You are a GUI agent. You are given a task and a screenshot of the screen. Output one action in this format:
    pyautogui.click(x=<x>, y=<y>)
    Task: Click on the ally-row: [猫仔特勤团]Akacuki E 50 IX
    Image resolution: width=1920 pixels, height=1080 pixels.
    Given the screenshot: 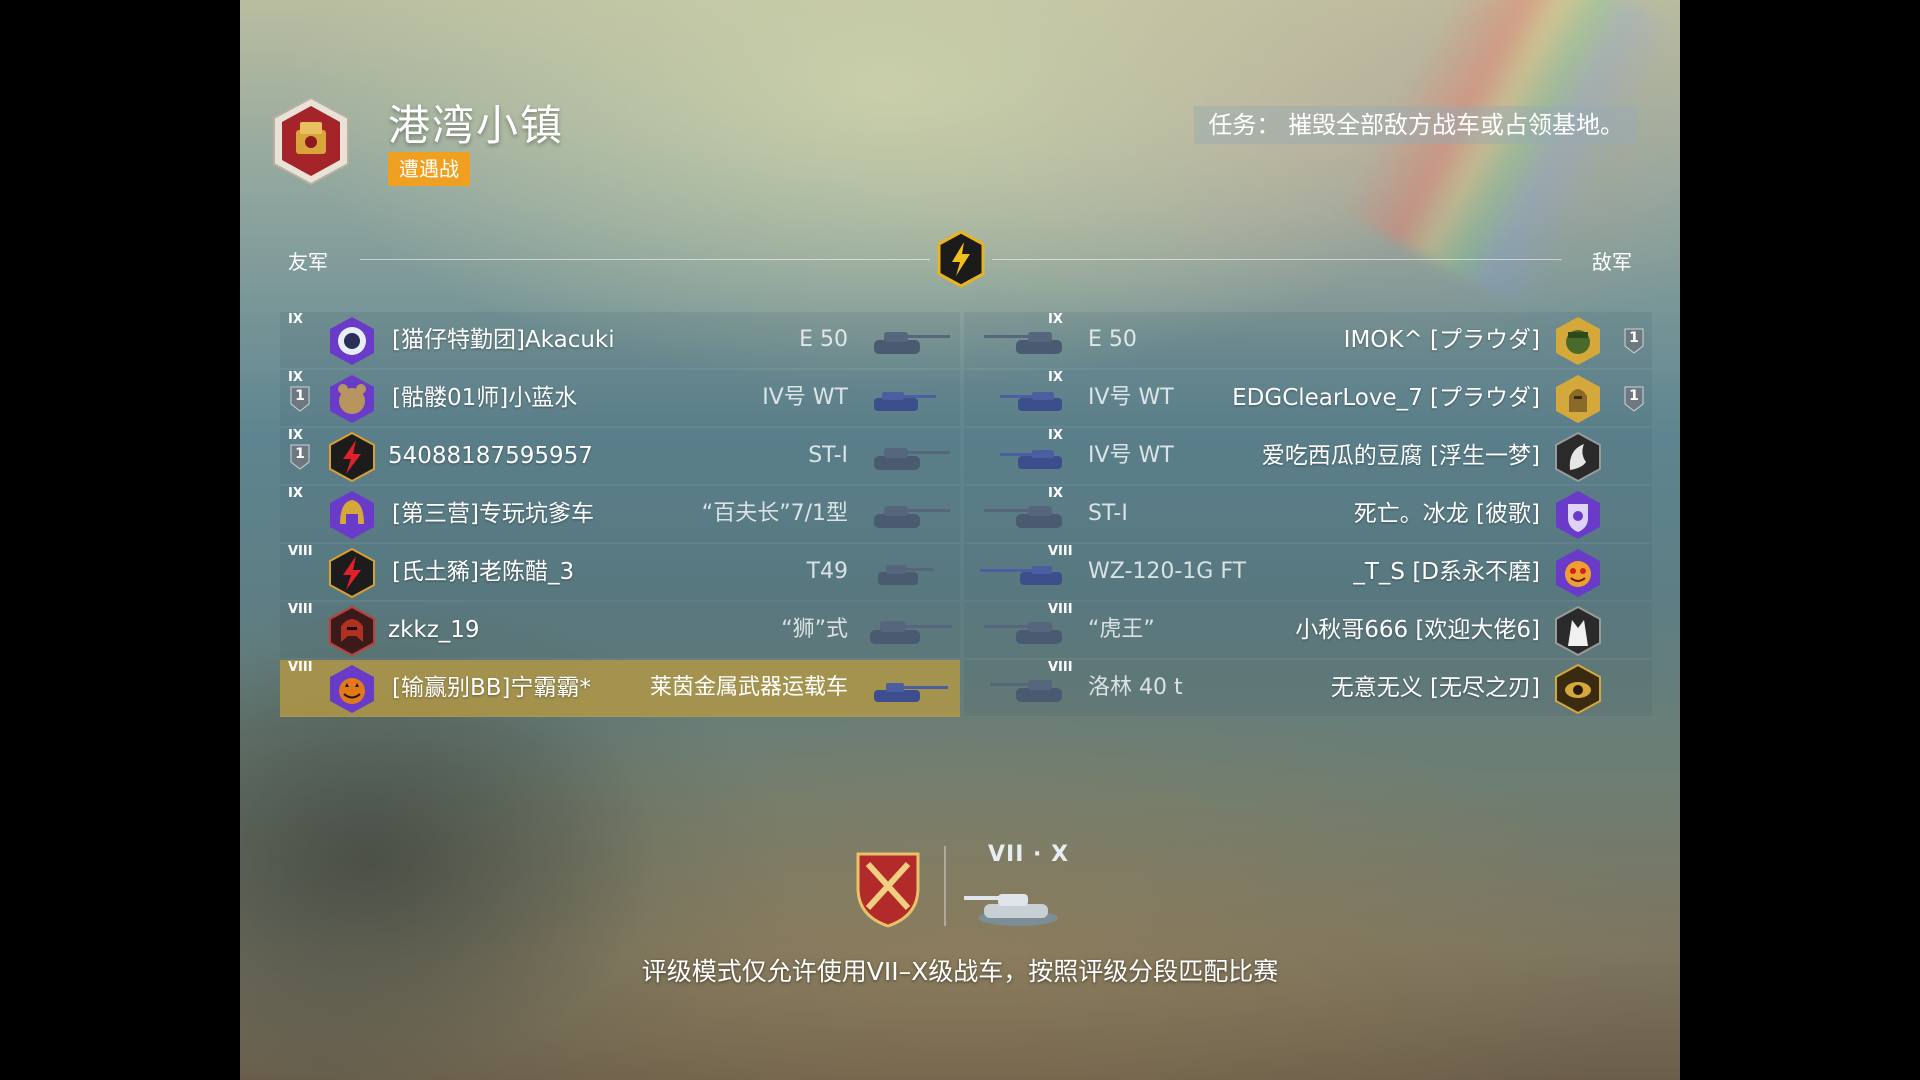 What is the action you would take?
    pyautogui.click(x=620, y=340)
    